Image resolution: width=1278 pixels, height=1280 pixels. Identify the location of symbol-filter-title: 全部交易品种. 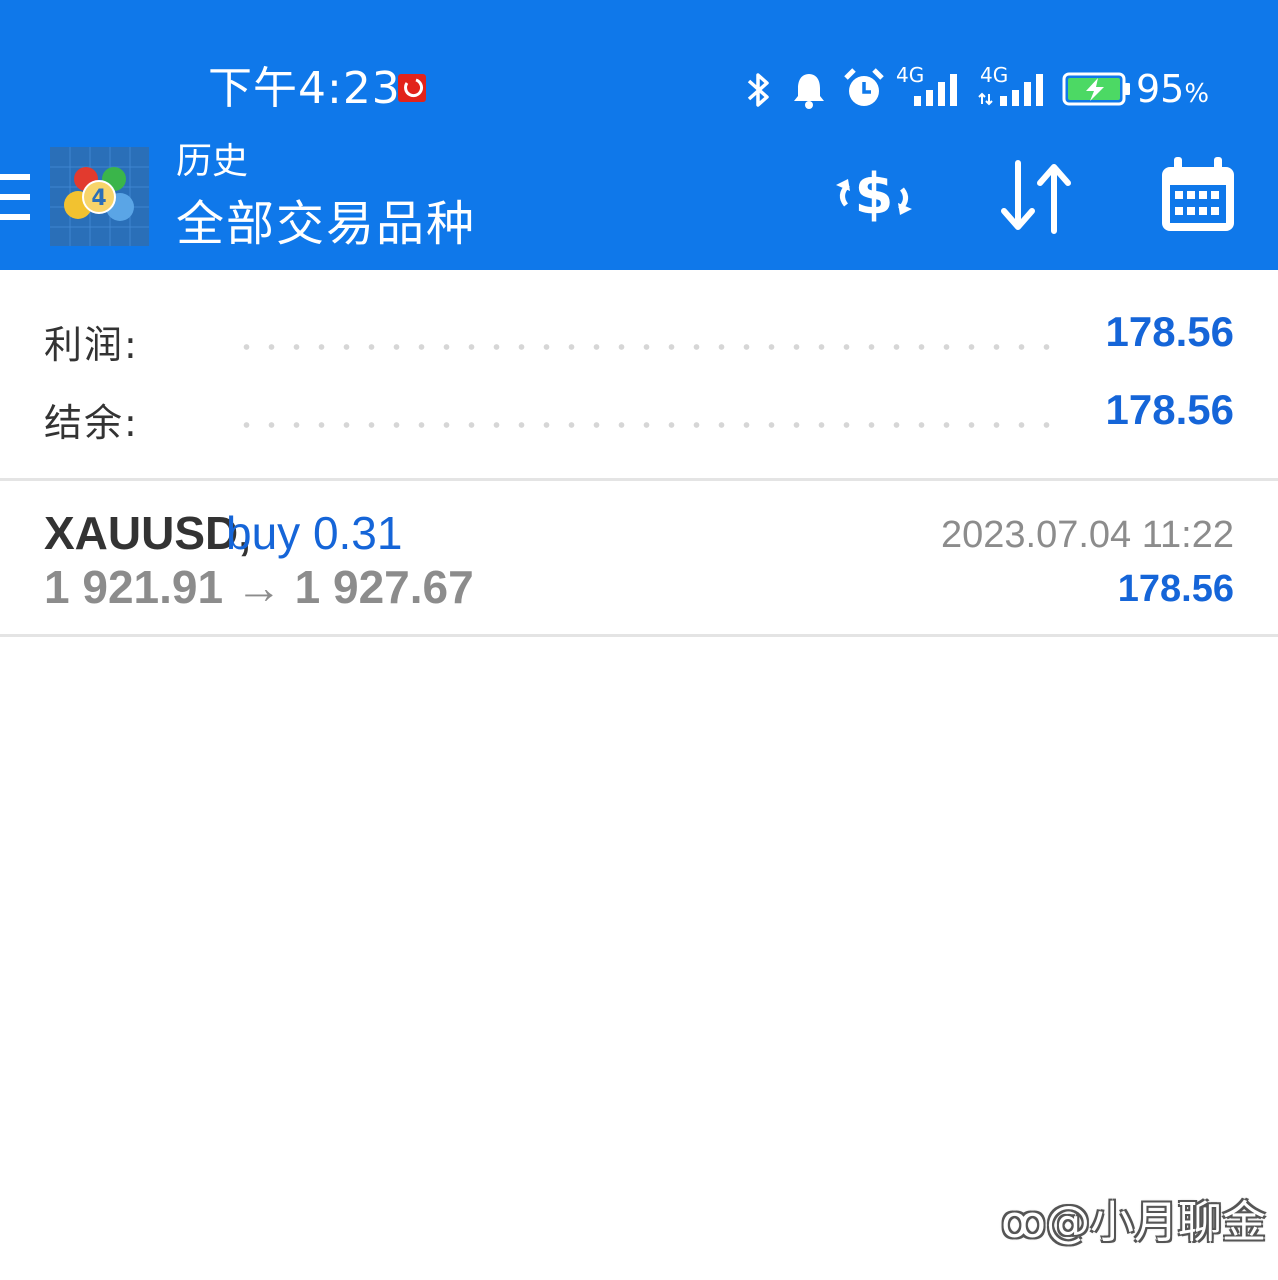
(326, 224).